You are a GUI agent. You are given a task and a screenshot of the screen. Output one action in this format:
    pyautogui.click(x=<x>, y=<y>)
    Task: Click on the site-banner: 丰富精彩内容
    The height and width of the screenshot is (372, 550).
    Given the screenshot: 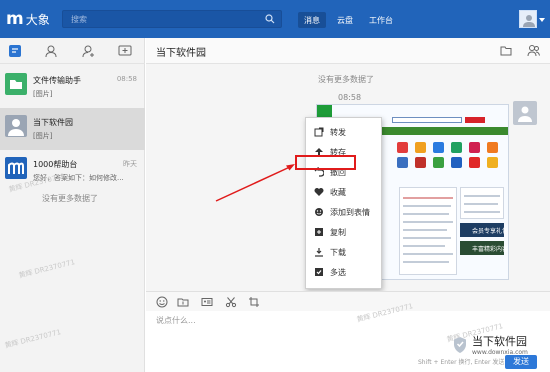 What is the action you would take?
    pyautogui.click(x=484, y=248)
    